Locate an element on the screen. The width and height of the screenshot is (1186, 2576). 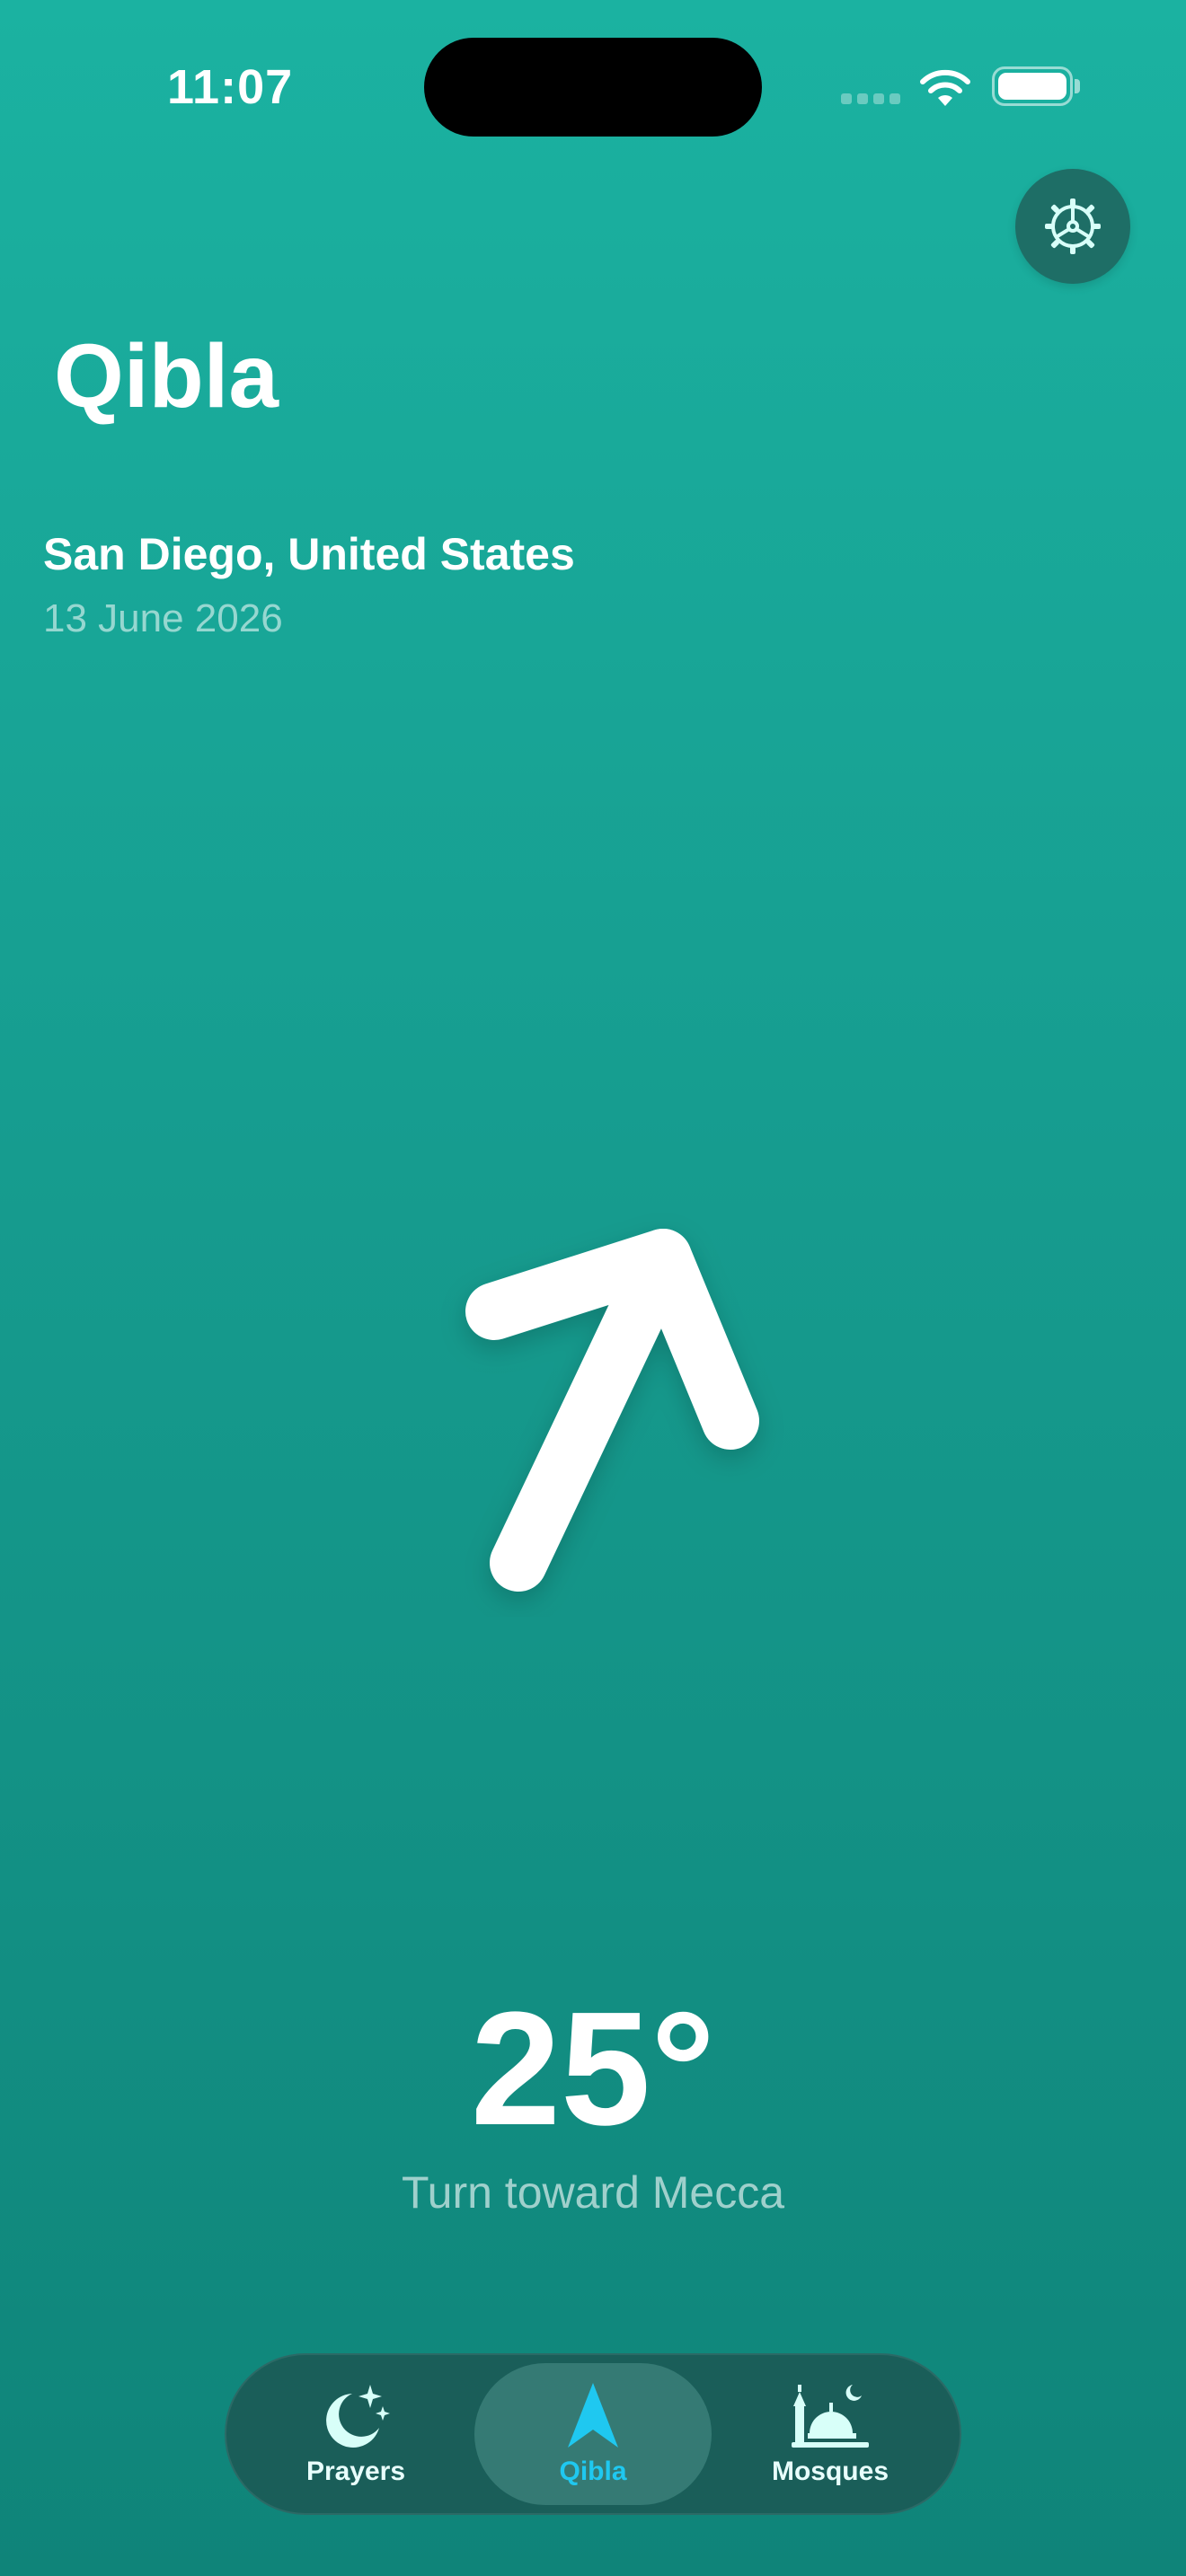
settings-button is located at coordinates (1072, 226).